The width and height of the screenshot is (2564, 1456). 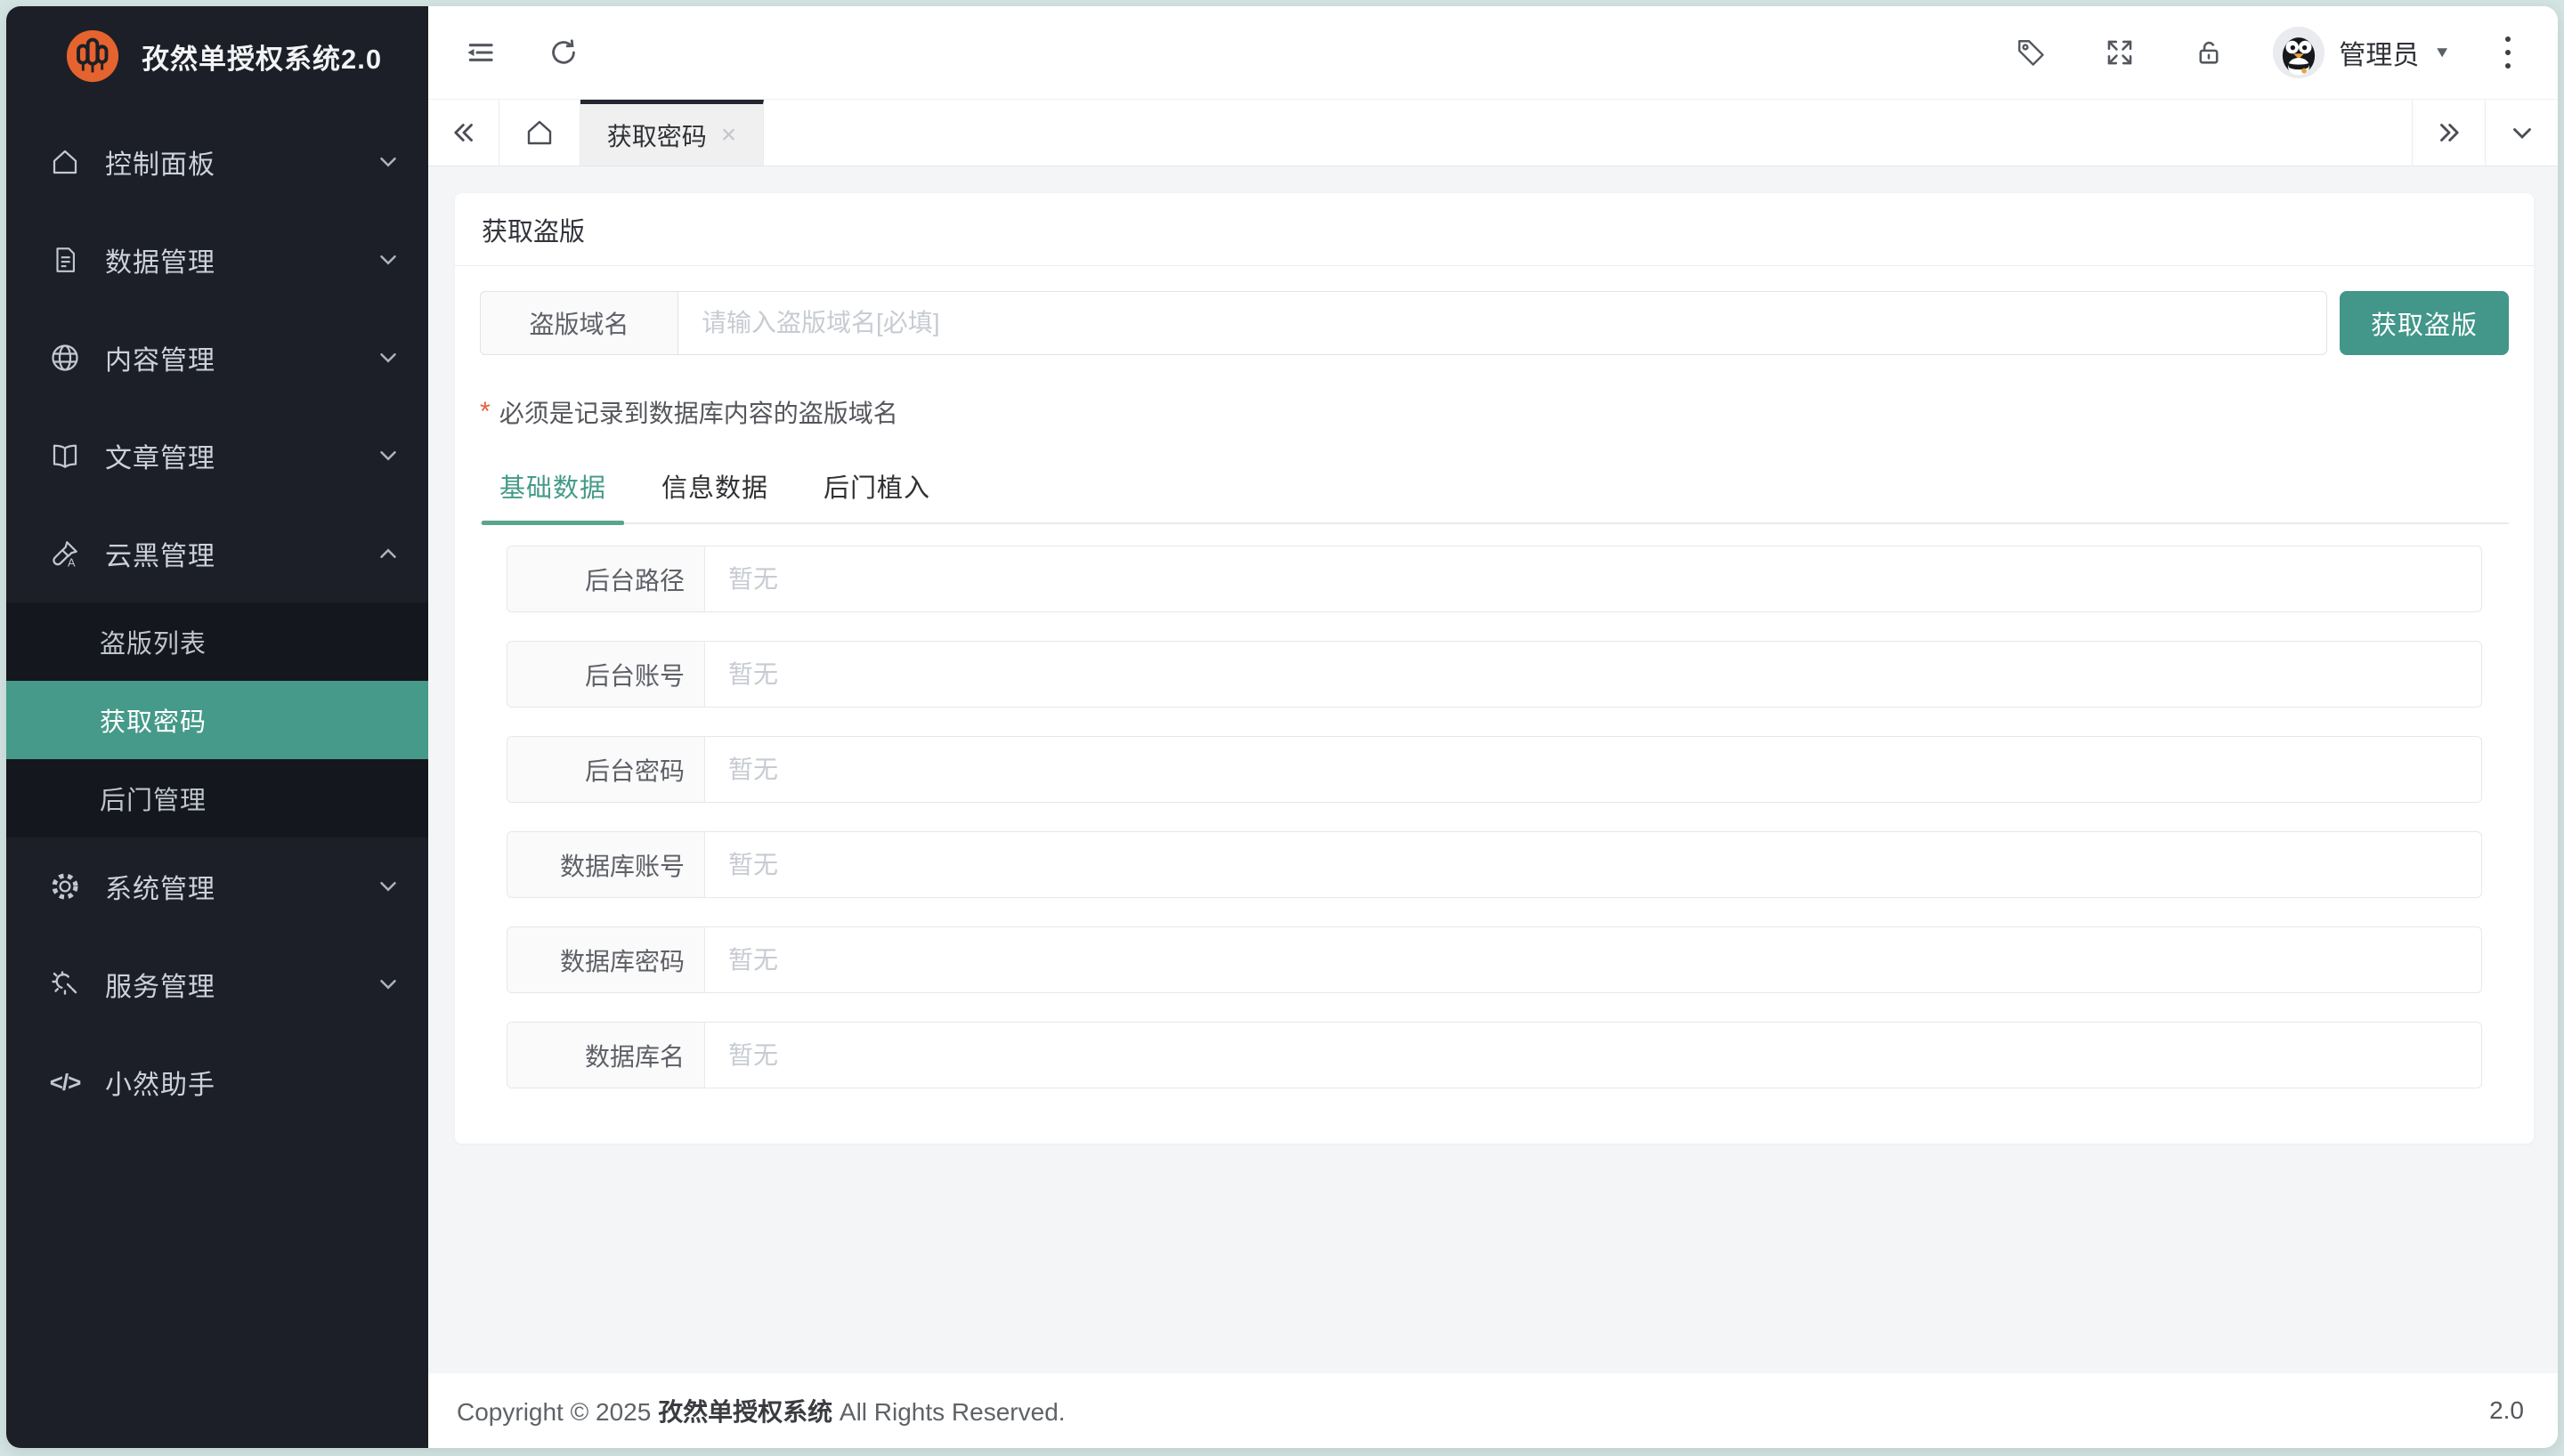 What do you see at coordinates (1502, 323) in the screenshot?
I see `pirate-domain-input` at bounding box center [1502, 323].